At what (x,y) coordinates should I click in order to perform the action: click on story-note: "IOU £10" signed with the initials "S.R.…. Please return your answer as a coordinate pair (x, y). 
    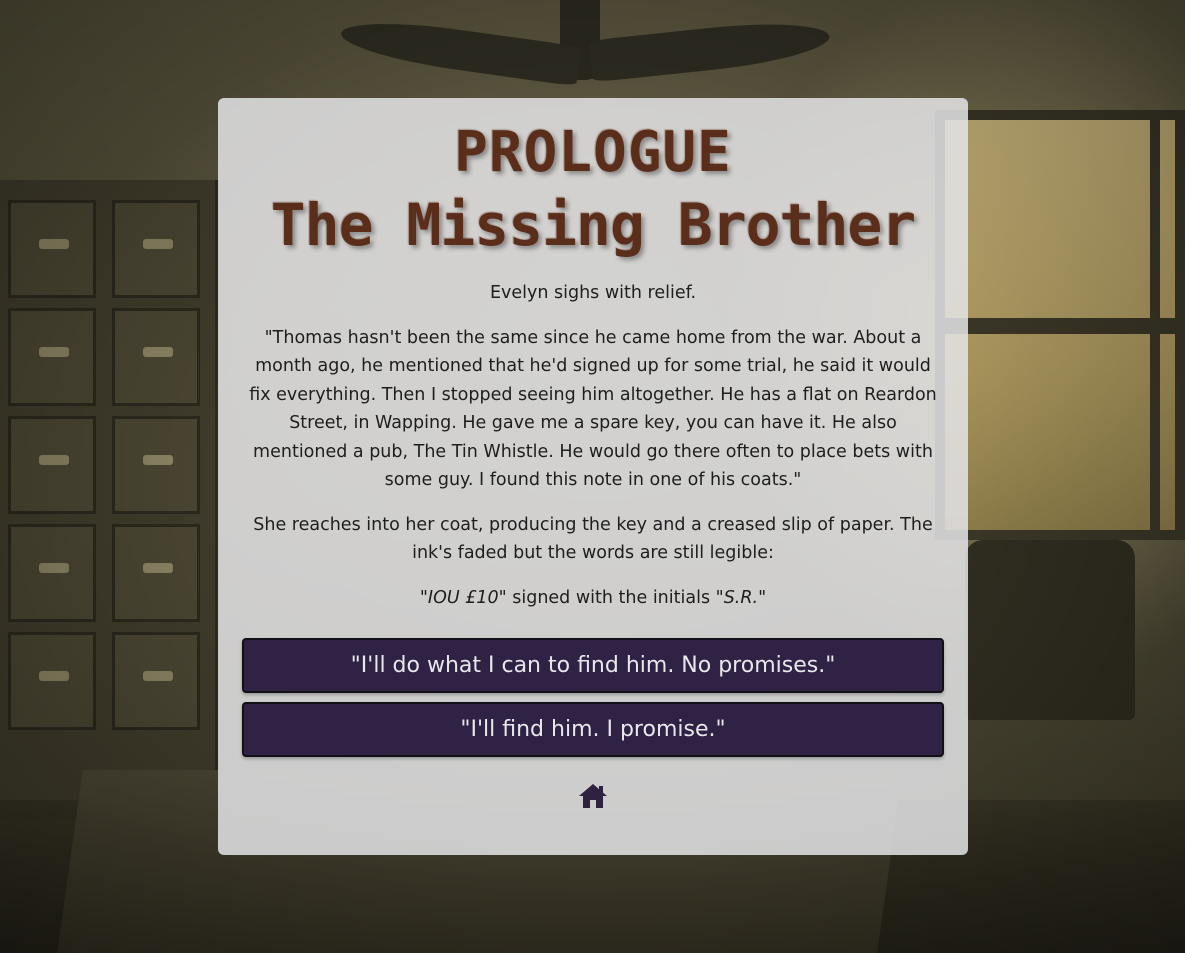
    Looking at the image, I should click on (593, 598).